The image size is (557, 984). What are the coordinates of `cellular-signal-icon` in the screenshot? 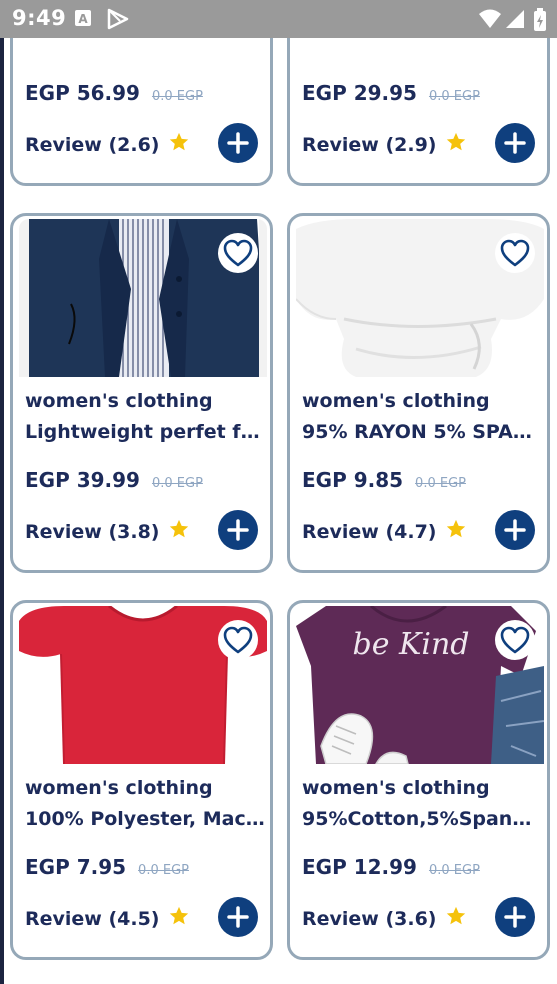 It's located at (515, 21).